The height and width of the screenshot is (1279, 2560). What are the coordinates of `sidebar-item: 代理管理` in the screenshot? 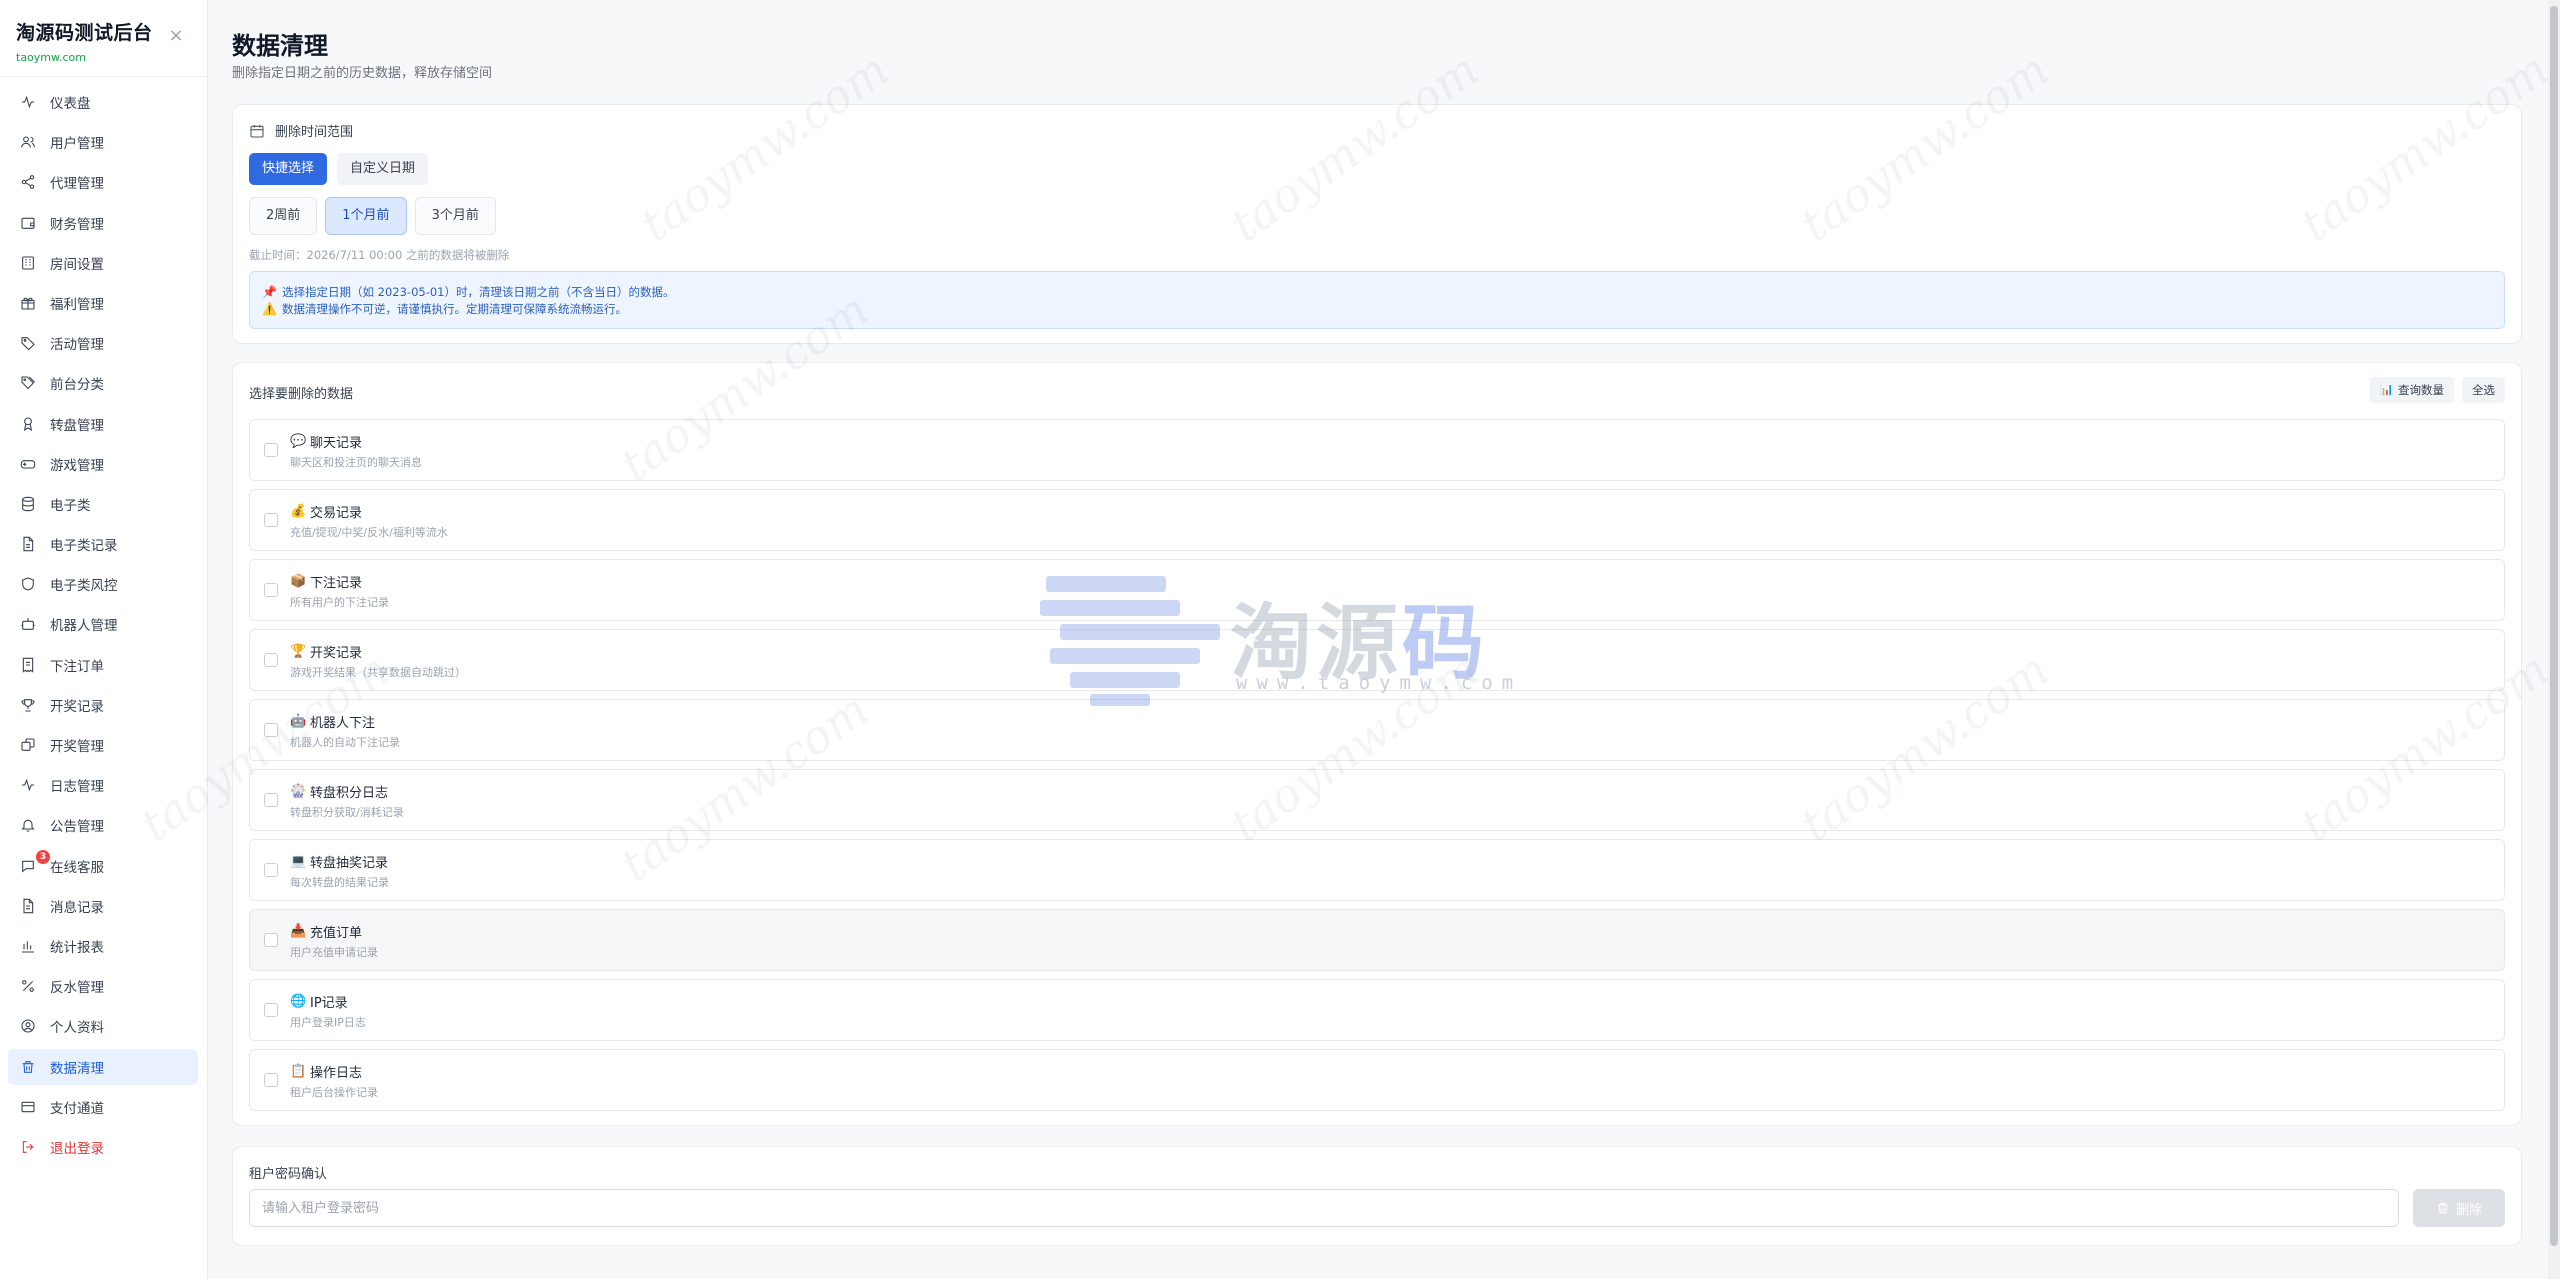 It's located at (103, 182).